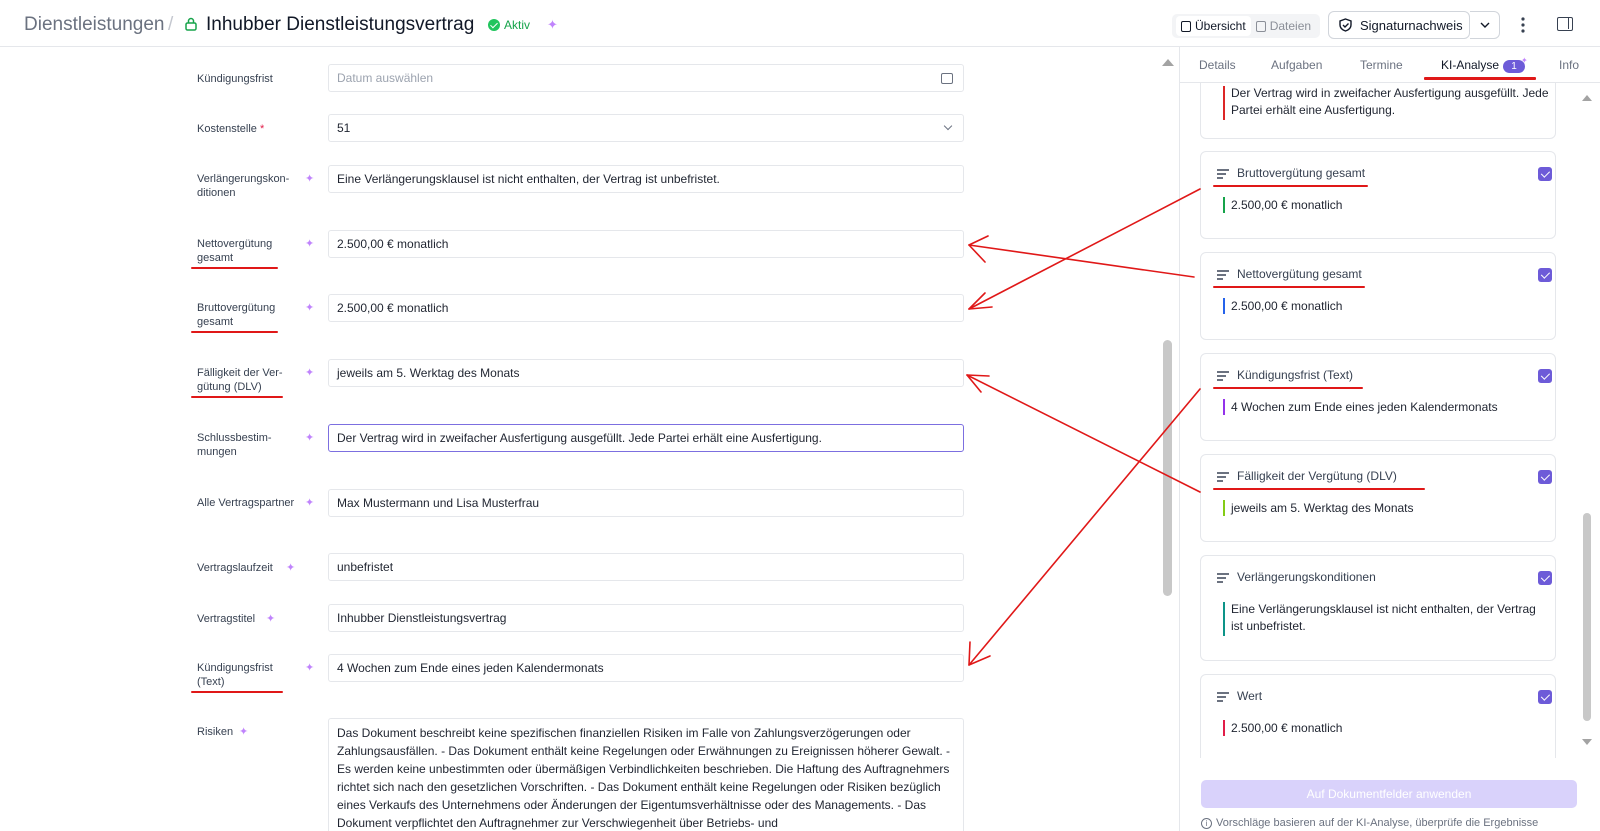 The width and height of the screenshot is (1600, 831). What do you see at coordinates (947, 78) in the screenshot?
I see `calendar-icon` at bounding box center [947, 78].